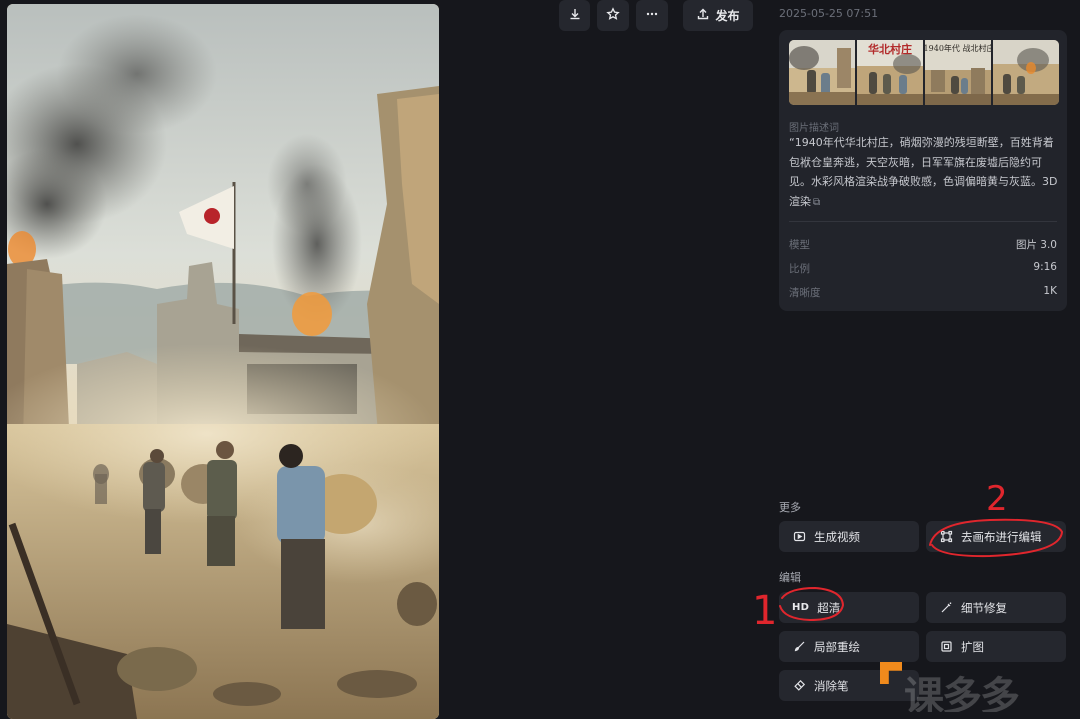 This screenshot has height=719, width=1080. I want to click on param-model: 模型 图片 3.0, so click(923, 245).